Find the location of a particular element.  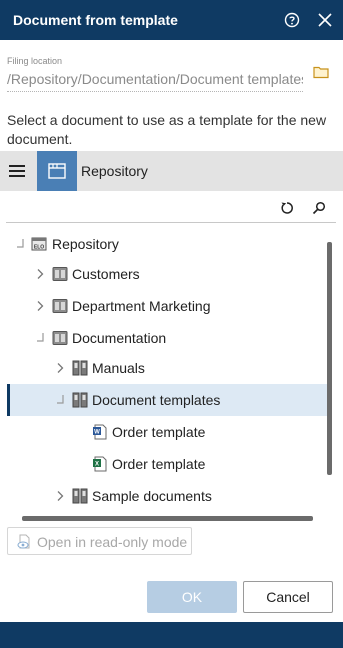

repository-window-icon is located at coordinates (57, 171).